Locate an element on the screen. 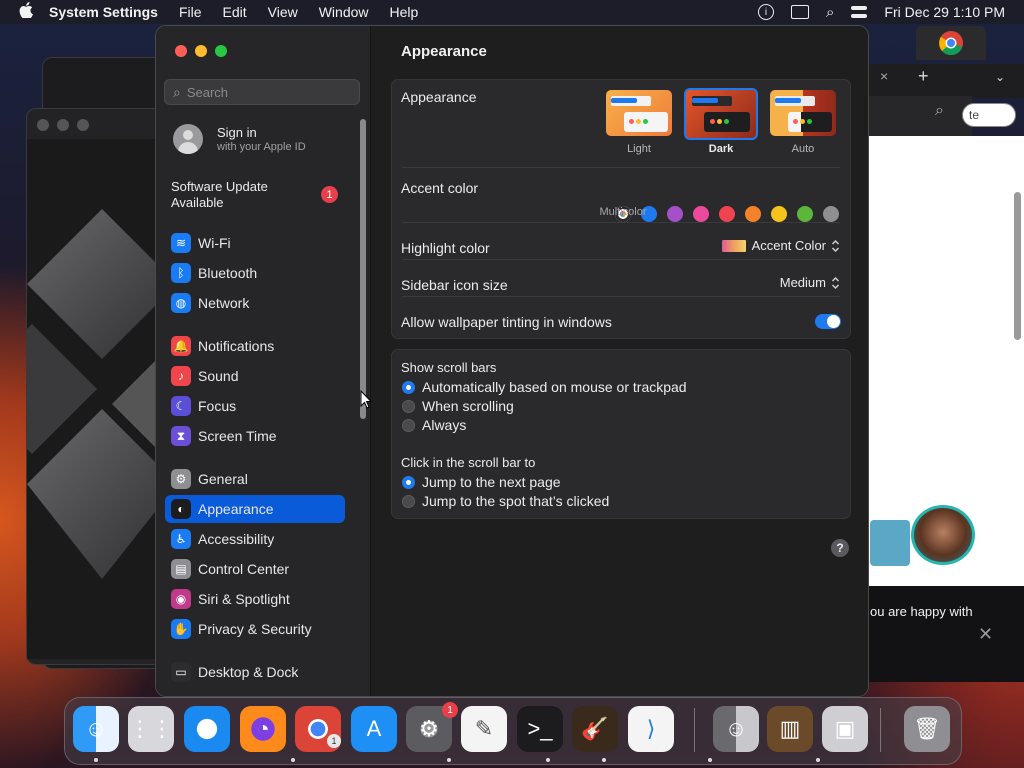  safari-icon: ✦ is located at coordinates (207, 729).